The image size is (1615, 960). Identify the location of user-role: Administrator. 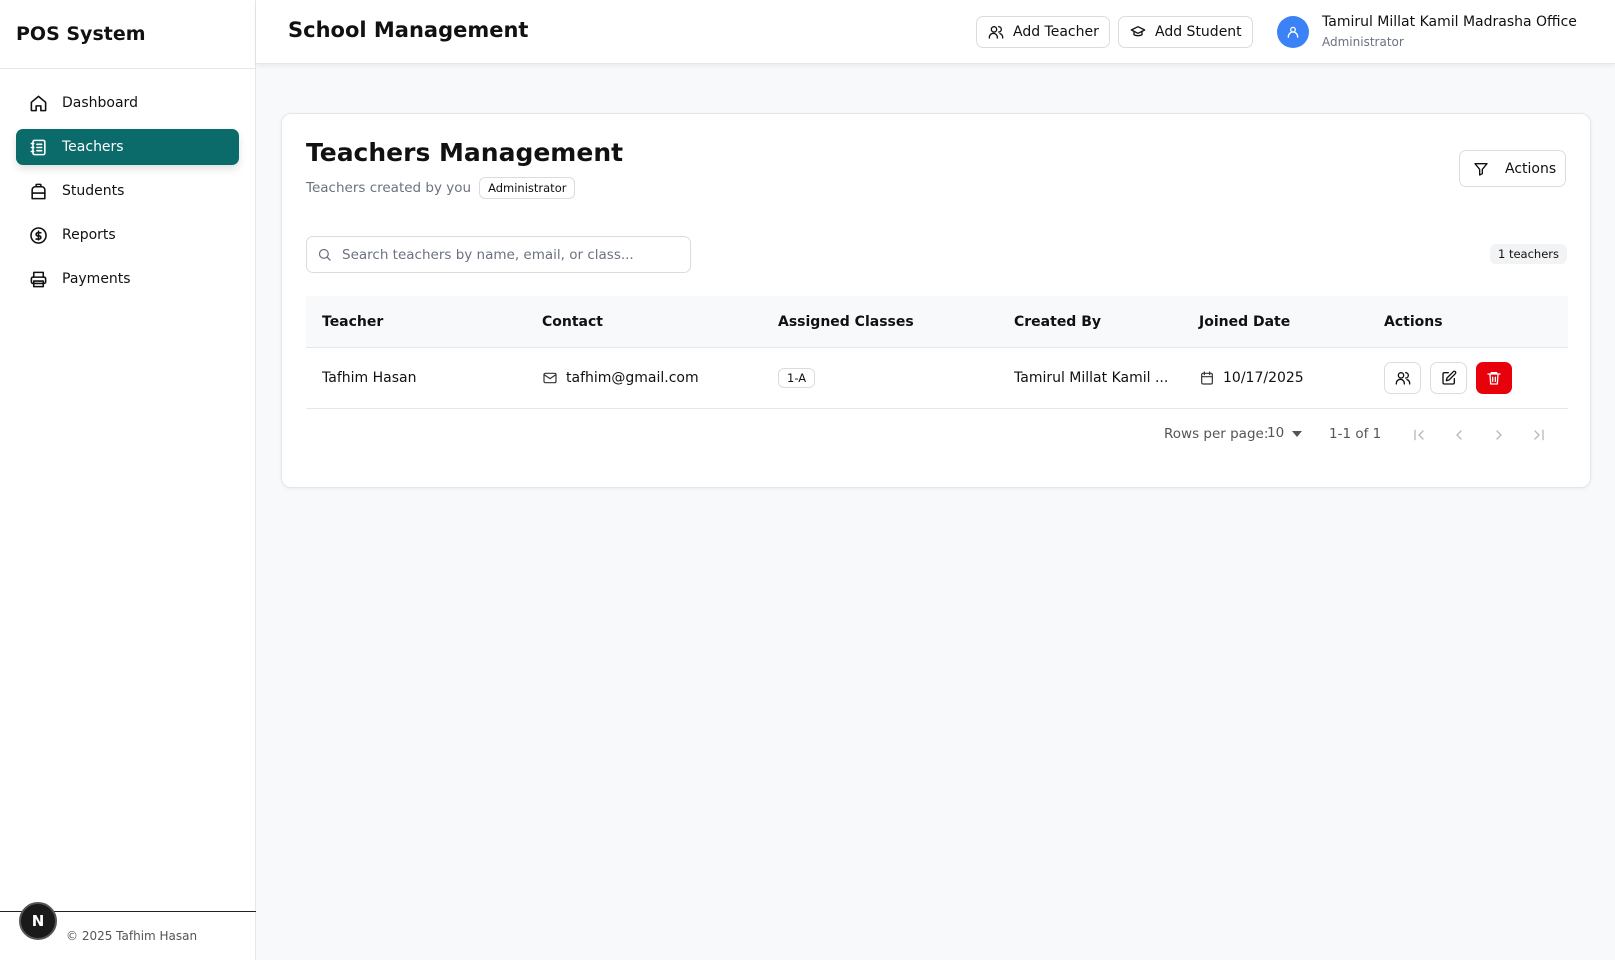
(1363, 42).